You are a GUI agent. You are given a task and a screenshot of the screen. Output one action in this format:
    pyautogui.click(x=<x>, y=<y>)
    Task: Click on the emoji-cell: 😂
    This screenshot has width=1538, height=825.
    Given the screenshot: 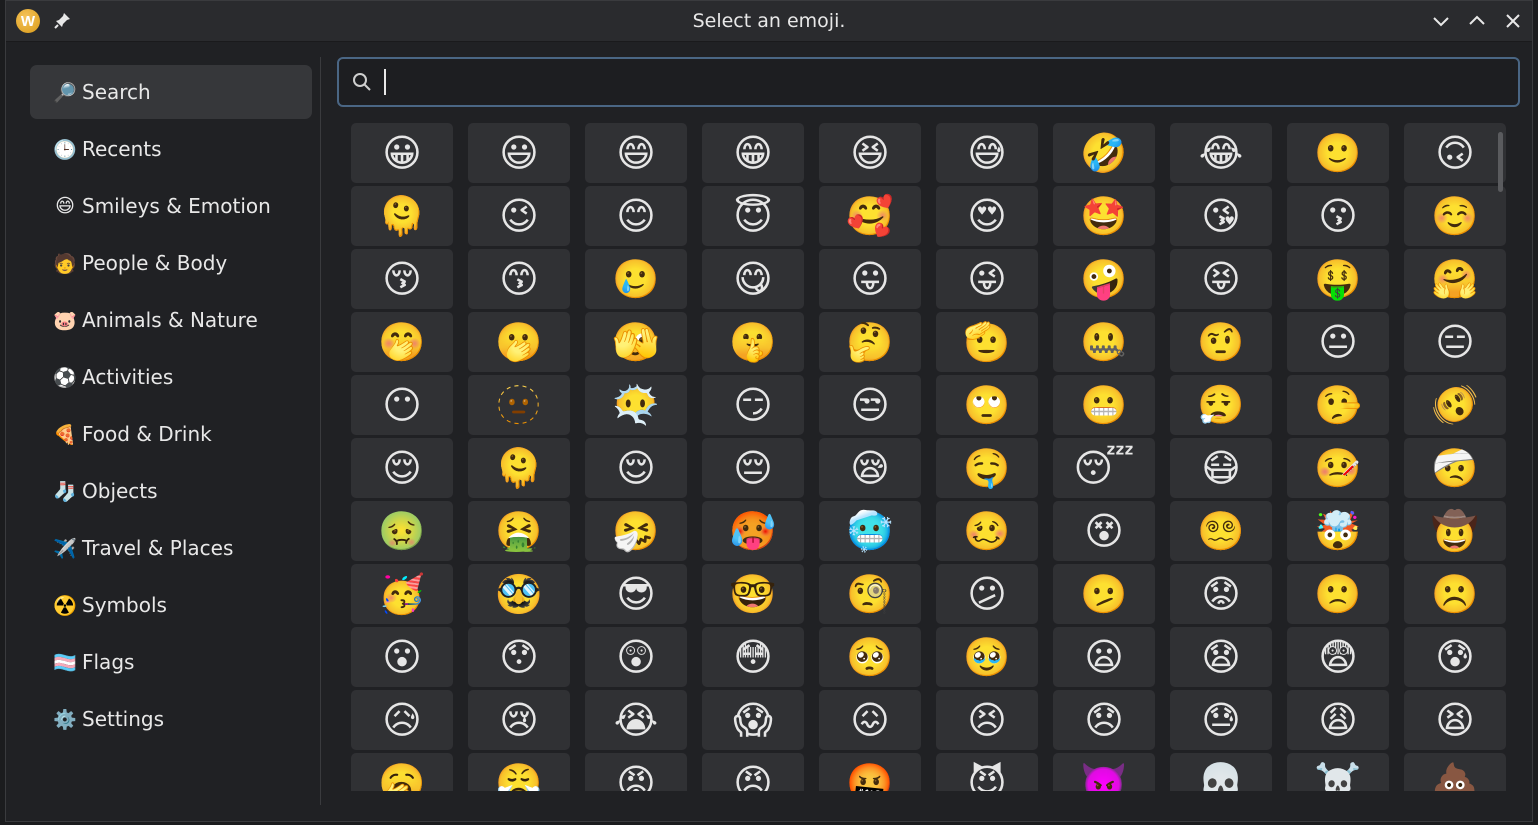 What is the action you would take?
    pyautogui.click(x=1221, y=153)
    